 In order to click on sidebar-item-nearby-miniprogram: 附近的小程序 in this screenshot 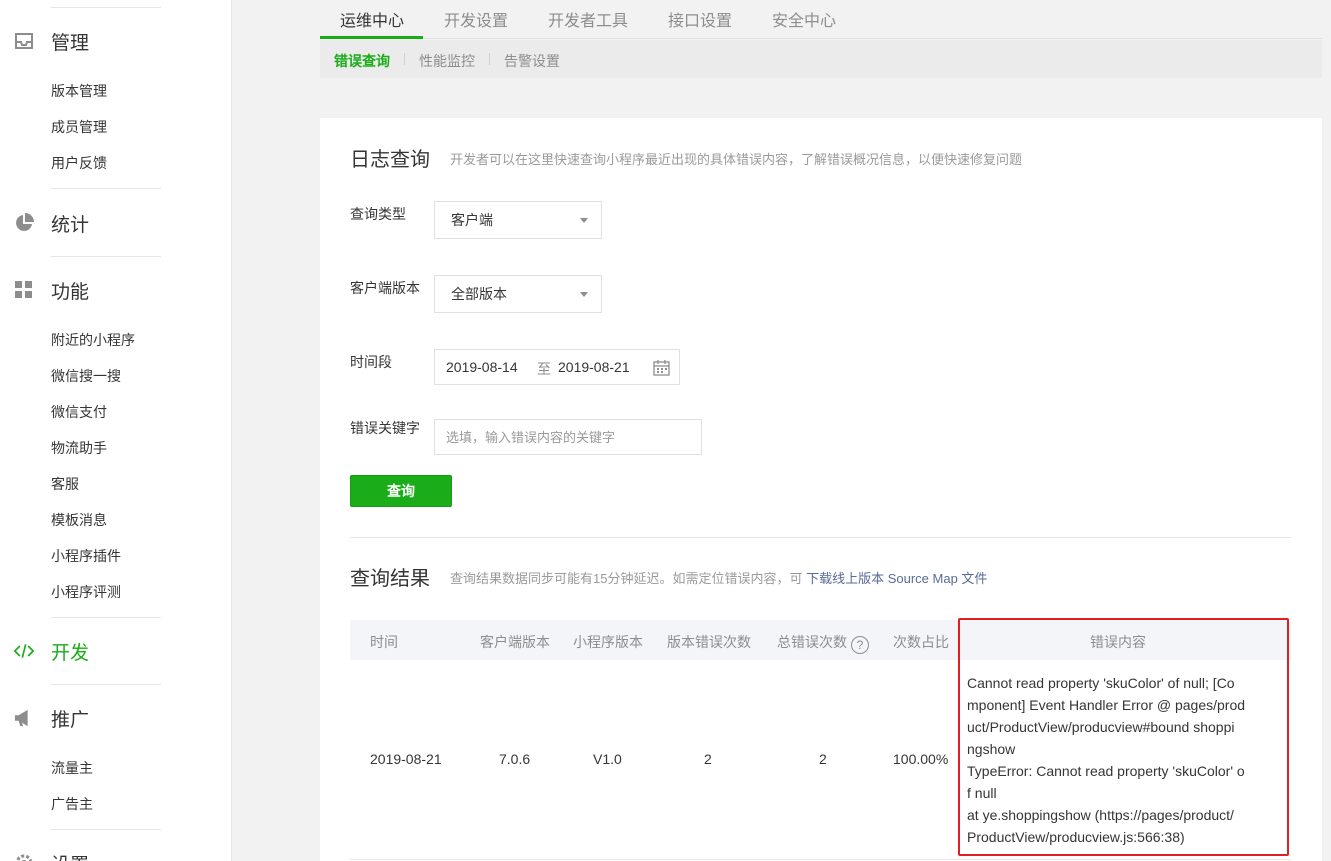, I will do `click(93, 340)`.